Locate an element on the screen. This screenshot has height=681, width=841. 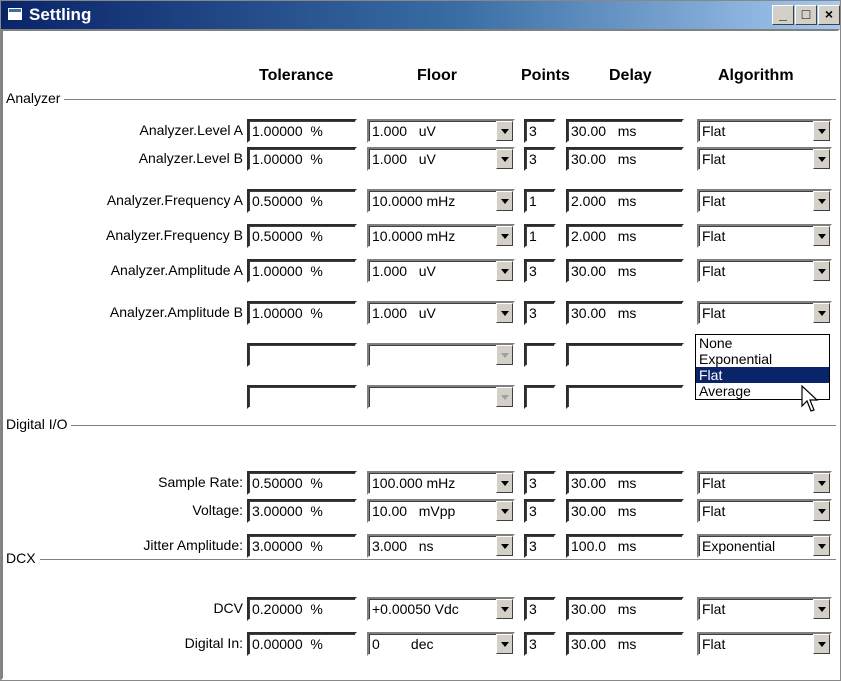
window-icon is located at coordinates (15, 14).